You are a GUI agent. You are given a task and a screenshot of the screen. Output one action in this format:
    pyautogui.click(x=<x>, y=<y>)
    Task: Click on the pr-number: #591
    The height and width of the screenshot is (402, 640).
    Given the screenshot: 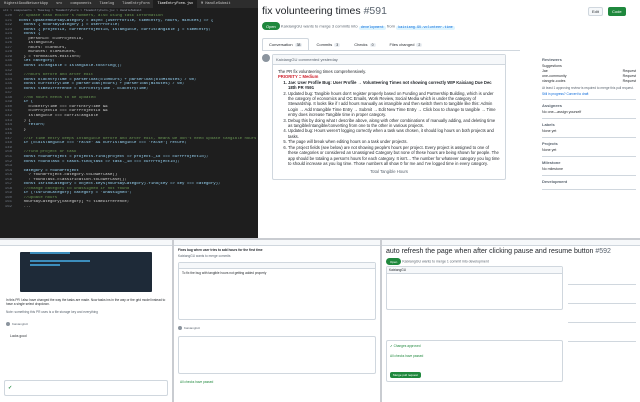 What is the action you would take?
    pyautogui.click(x=375, y=11)
    